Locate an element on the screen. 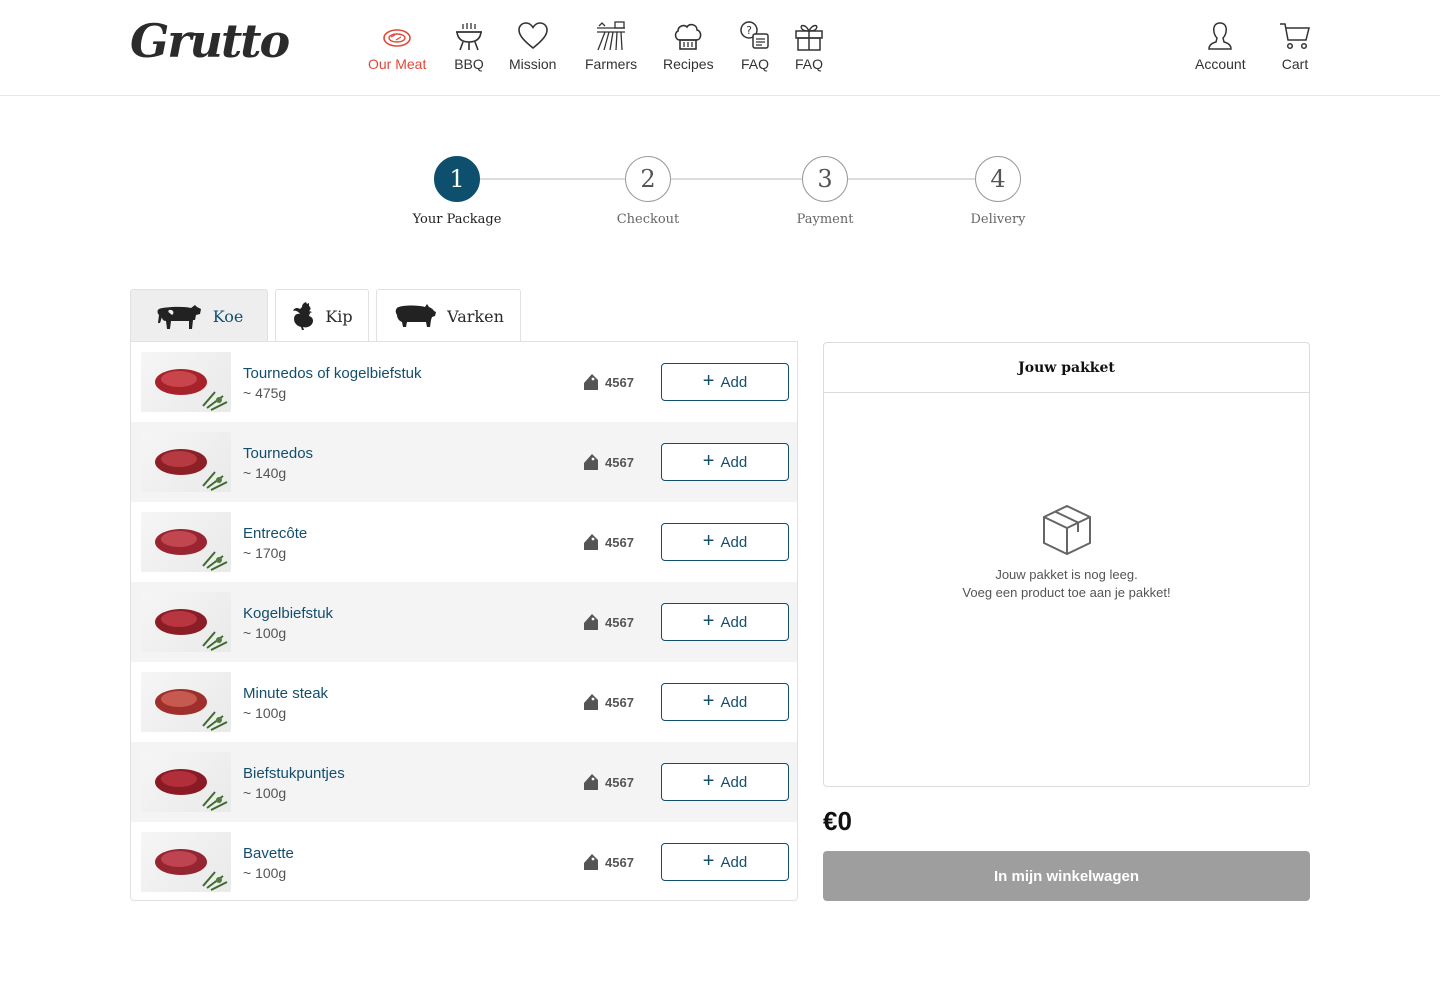  product-row: Entrecôte ~ 170g 4567 + Add is located at coordinates (464, 542).